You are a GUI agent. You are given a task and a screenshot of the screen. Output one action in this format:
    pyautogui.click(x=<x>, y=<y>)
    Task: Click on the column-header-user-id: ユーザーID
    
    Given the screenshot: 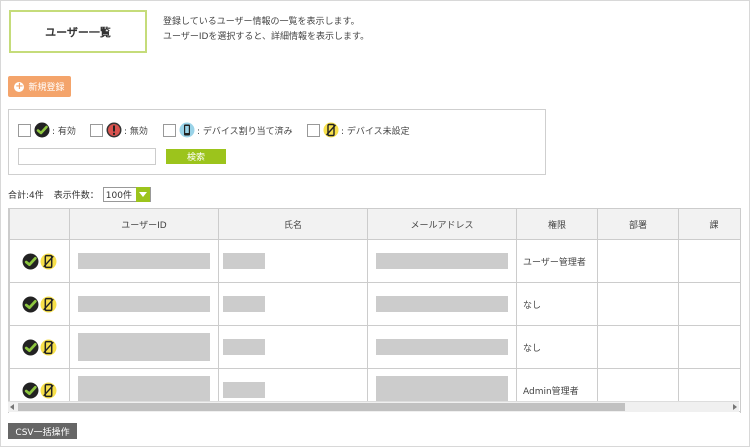 What is the action you would take?
    pyautogui.click(x=144, y=224)
    